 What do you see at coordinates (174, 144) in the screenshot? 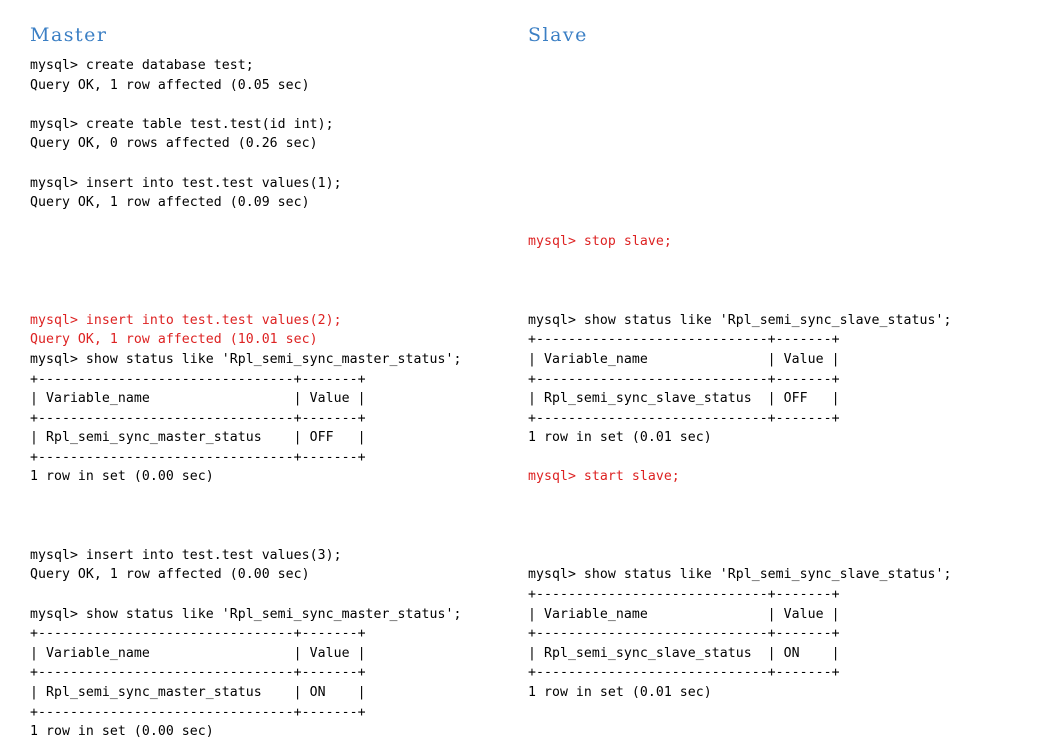
I see `terminal-line: Query OK, 0 rows affected (0.26 sec)` at bounding box center [174, 144].